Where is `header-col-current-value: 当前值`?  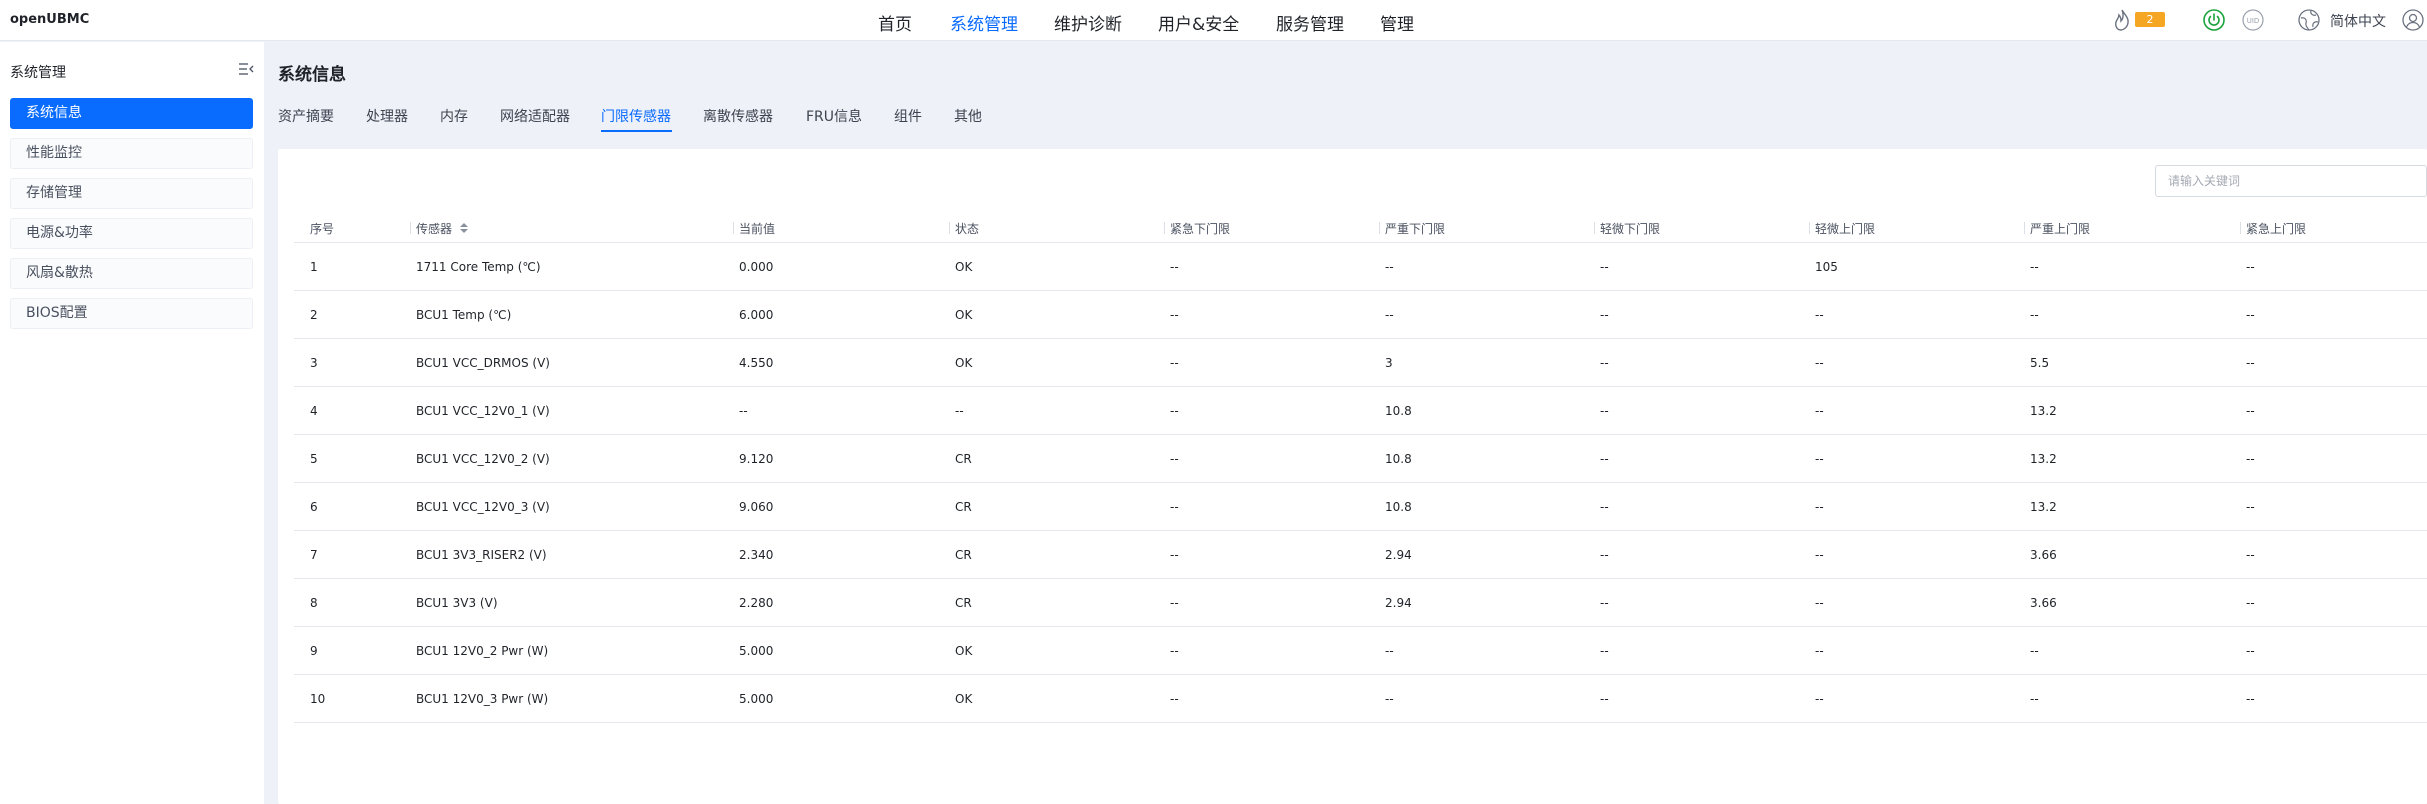
header-col-current-value: 当前值 is located at coordinates (757, 229).